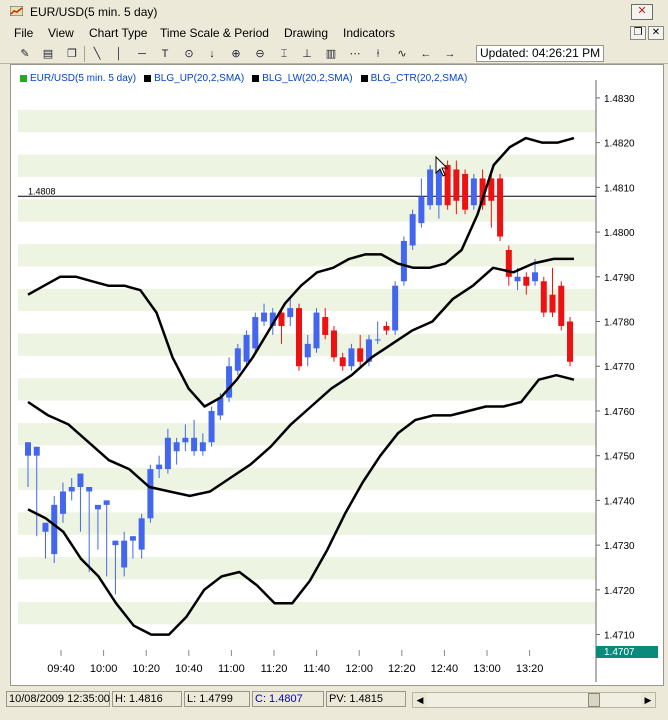 Image resolution: width=668 pixels, height=720 pixels. What do you see at coordinates (648, 700) in the screenshot?
I see `scroll-right-arrow-icon: ▶` at bounding box center [648, 700].